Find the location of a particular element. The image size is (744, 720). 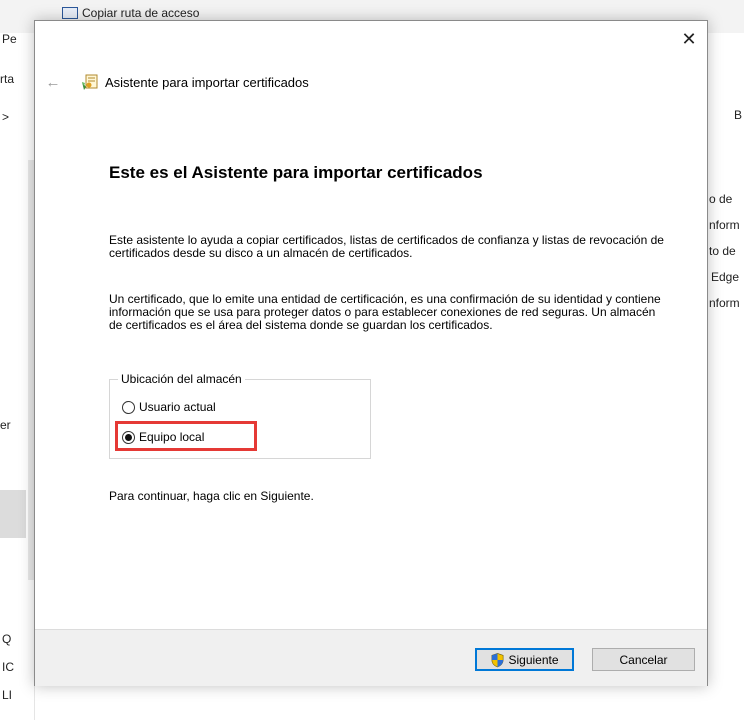

copy-path-icon is located at coordinates (70, 13).